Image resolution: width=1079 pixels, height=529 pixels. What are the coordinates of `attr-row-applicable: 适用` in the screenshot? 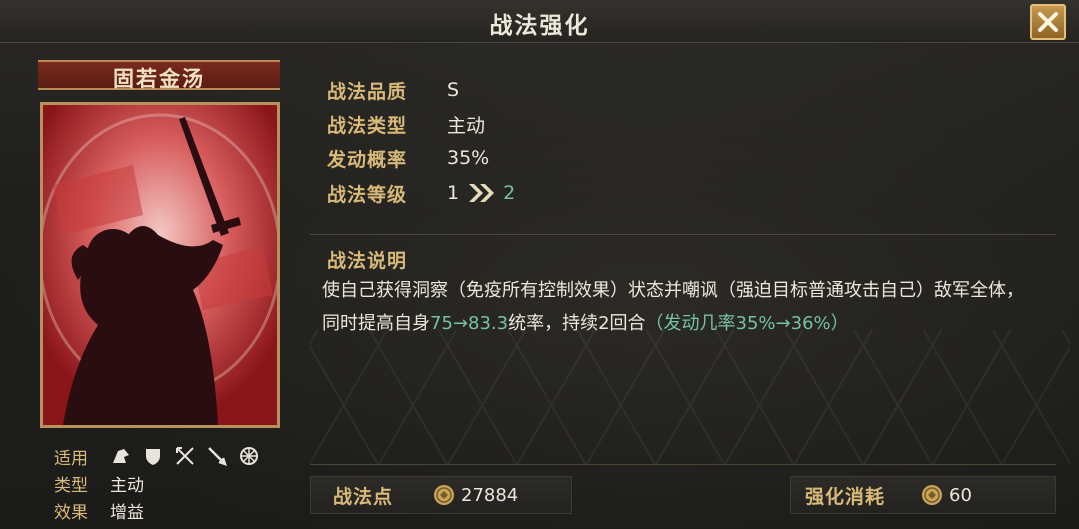 It's located at (162, 456).